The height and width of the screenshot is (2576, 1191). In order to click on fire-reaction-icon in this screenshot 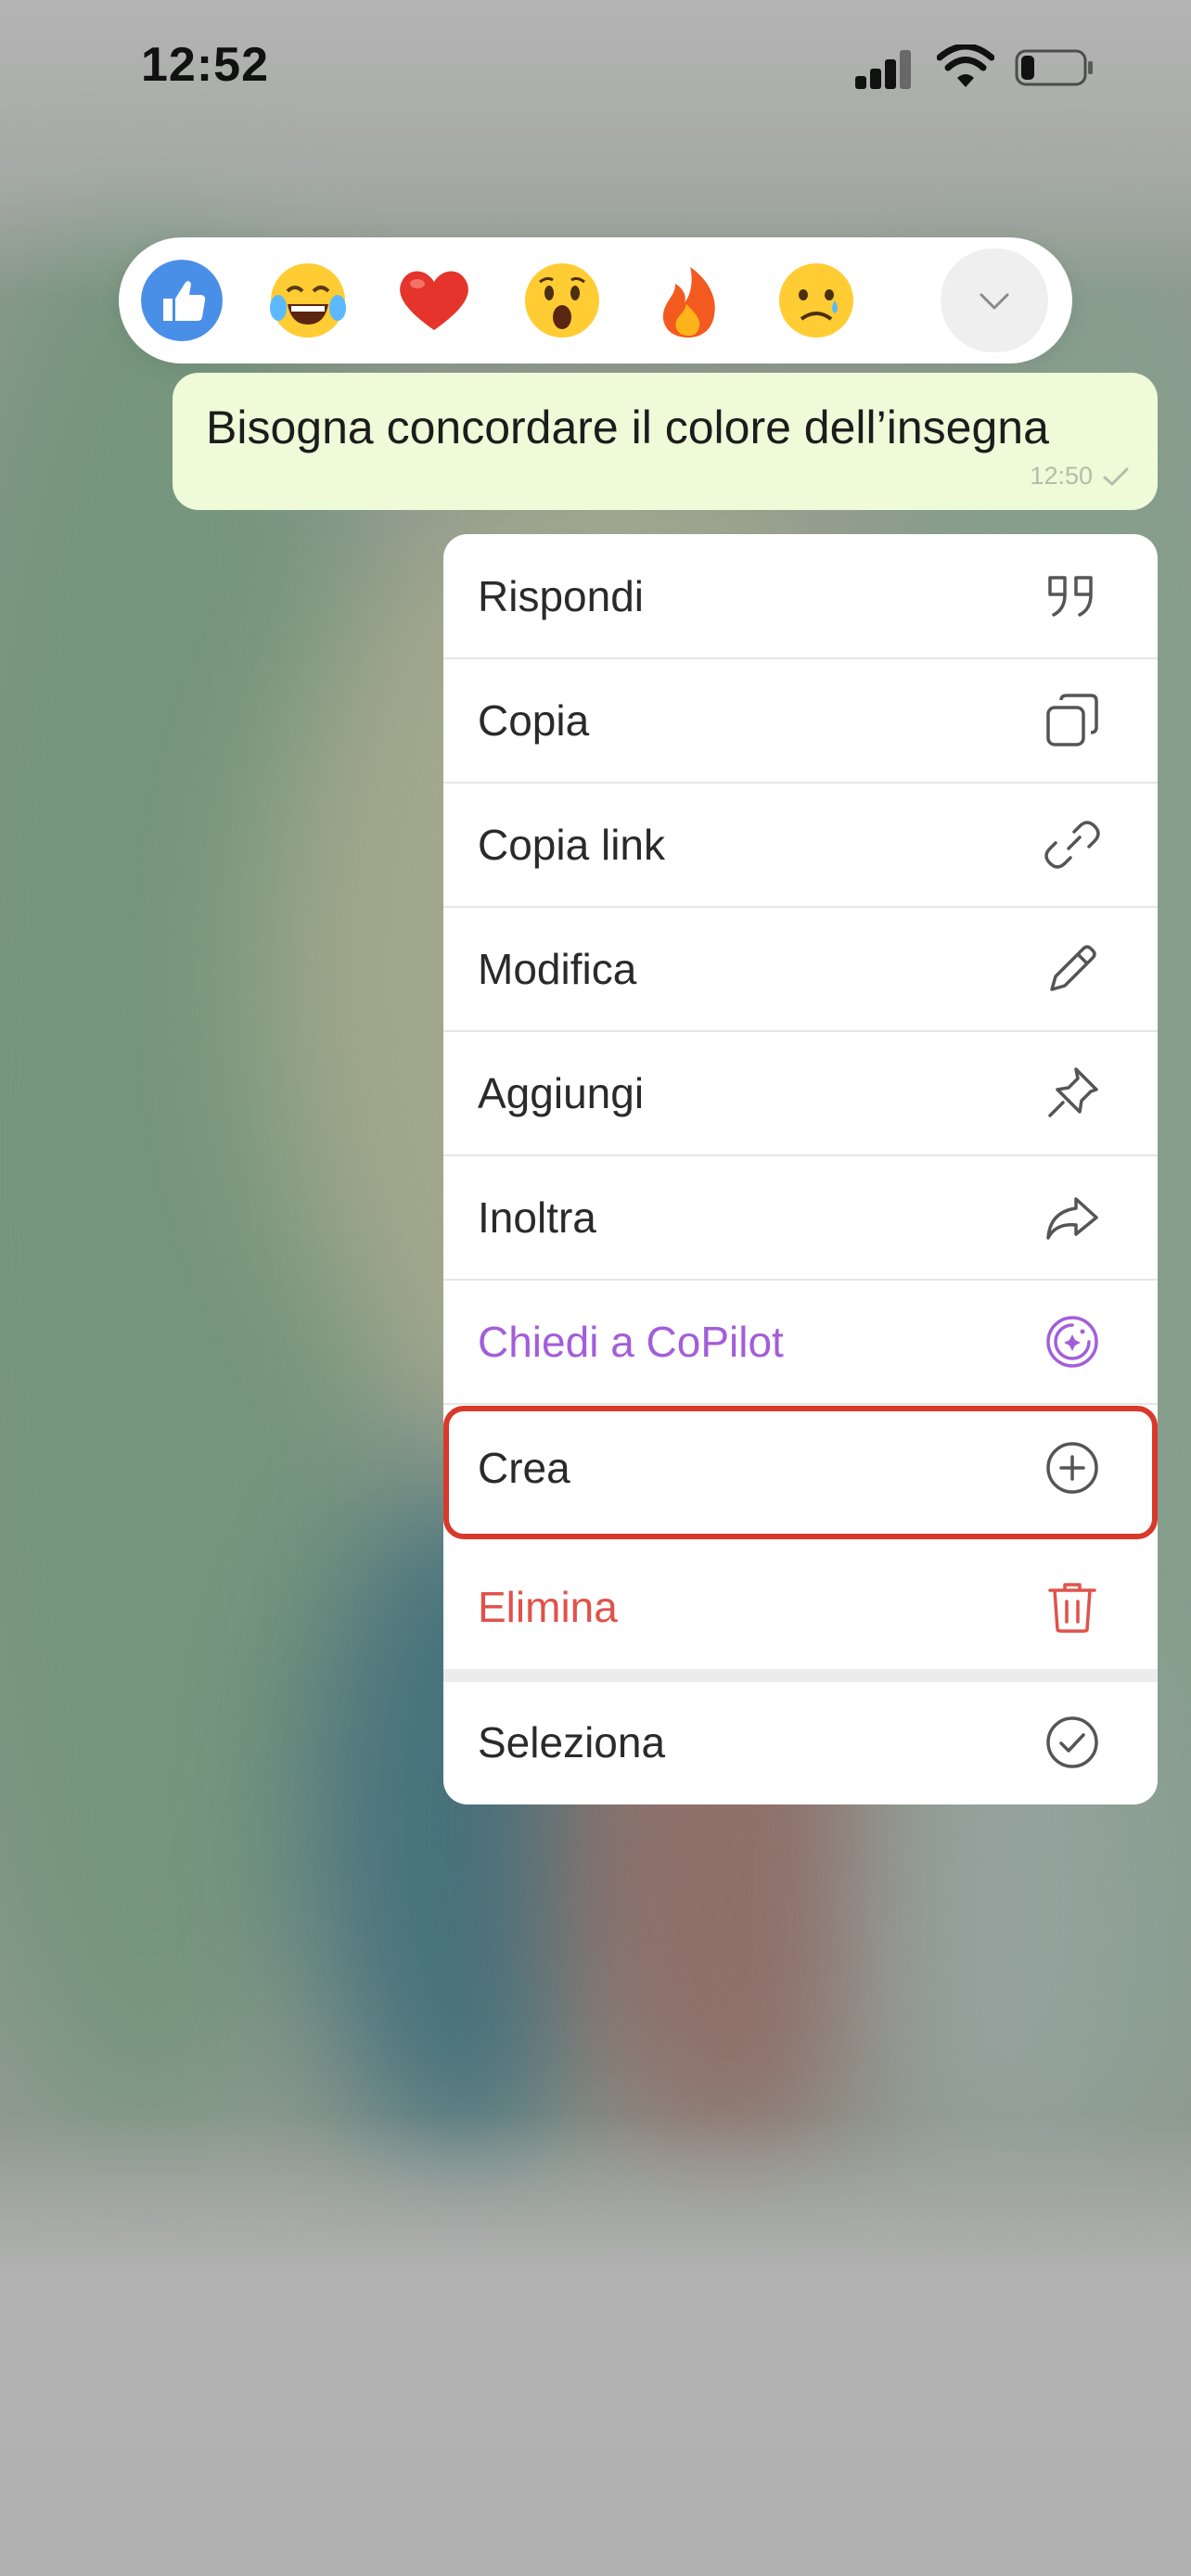, I will do `click(688, 301)`.